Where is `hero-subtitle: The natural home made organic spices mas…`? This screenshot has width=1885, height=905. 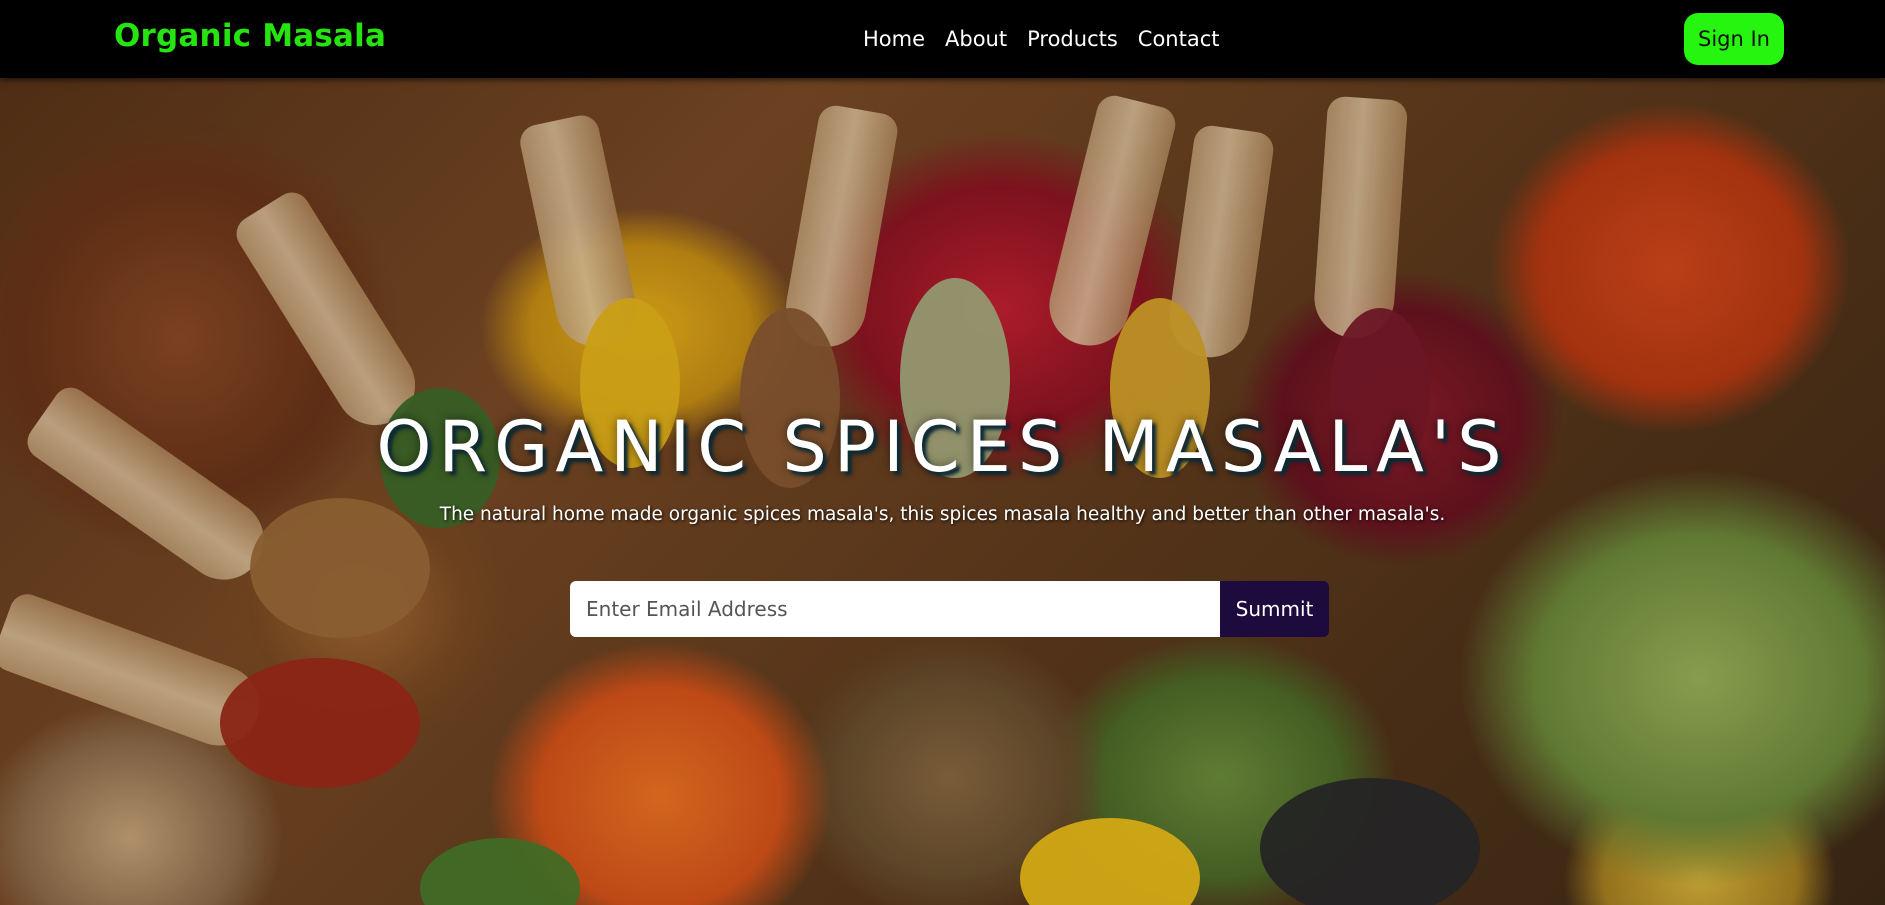
hero-subtitle: The natural home made organic spices mas… is located at coordinates (942, 514).